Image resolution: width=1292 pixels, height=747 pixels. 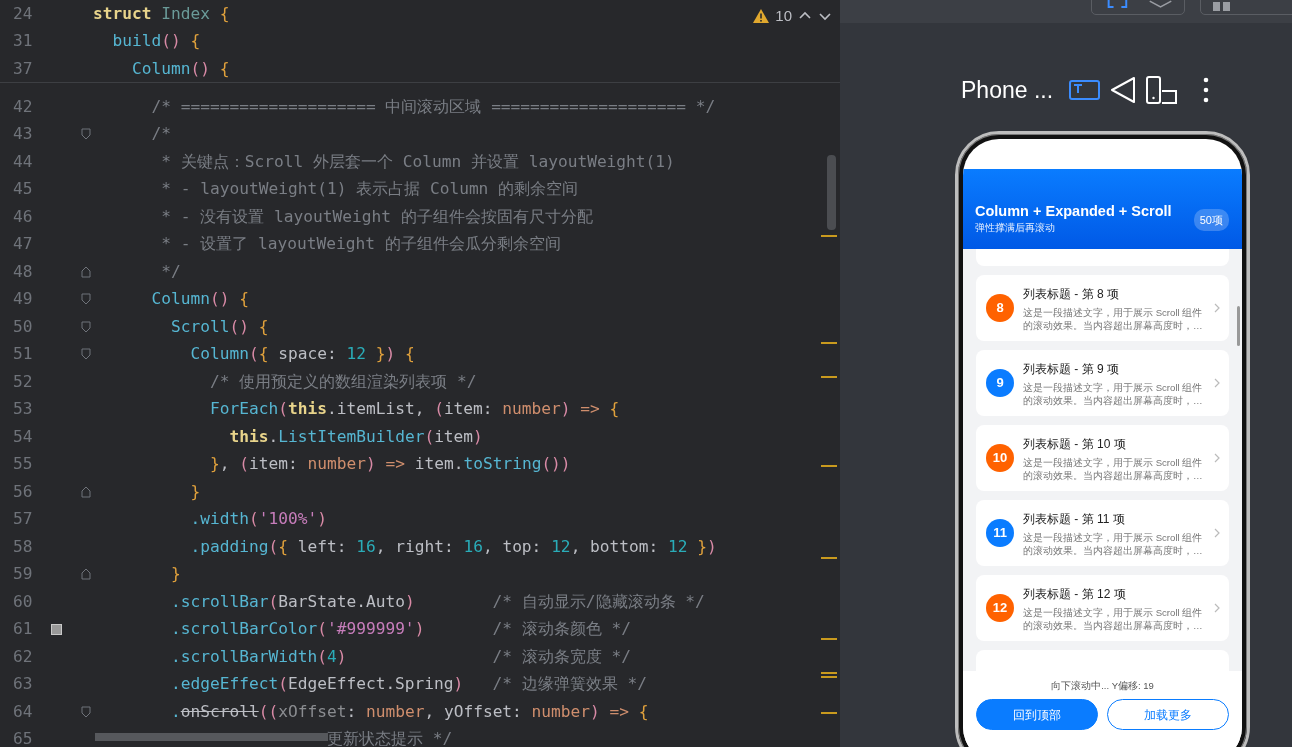 I want to click on view-toggle, so click(x=1138, y=7).